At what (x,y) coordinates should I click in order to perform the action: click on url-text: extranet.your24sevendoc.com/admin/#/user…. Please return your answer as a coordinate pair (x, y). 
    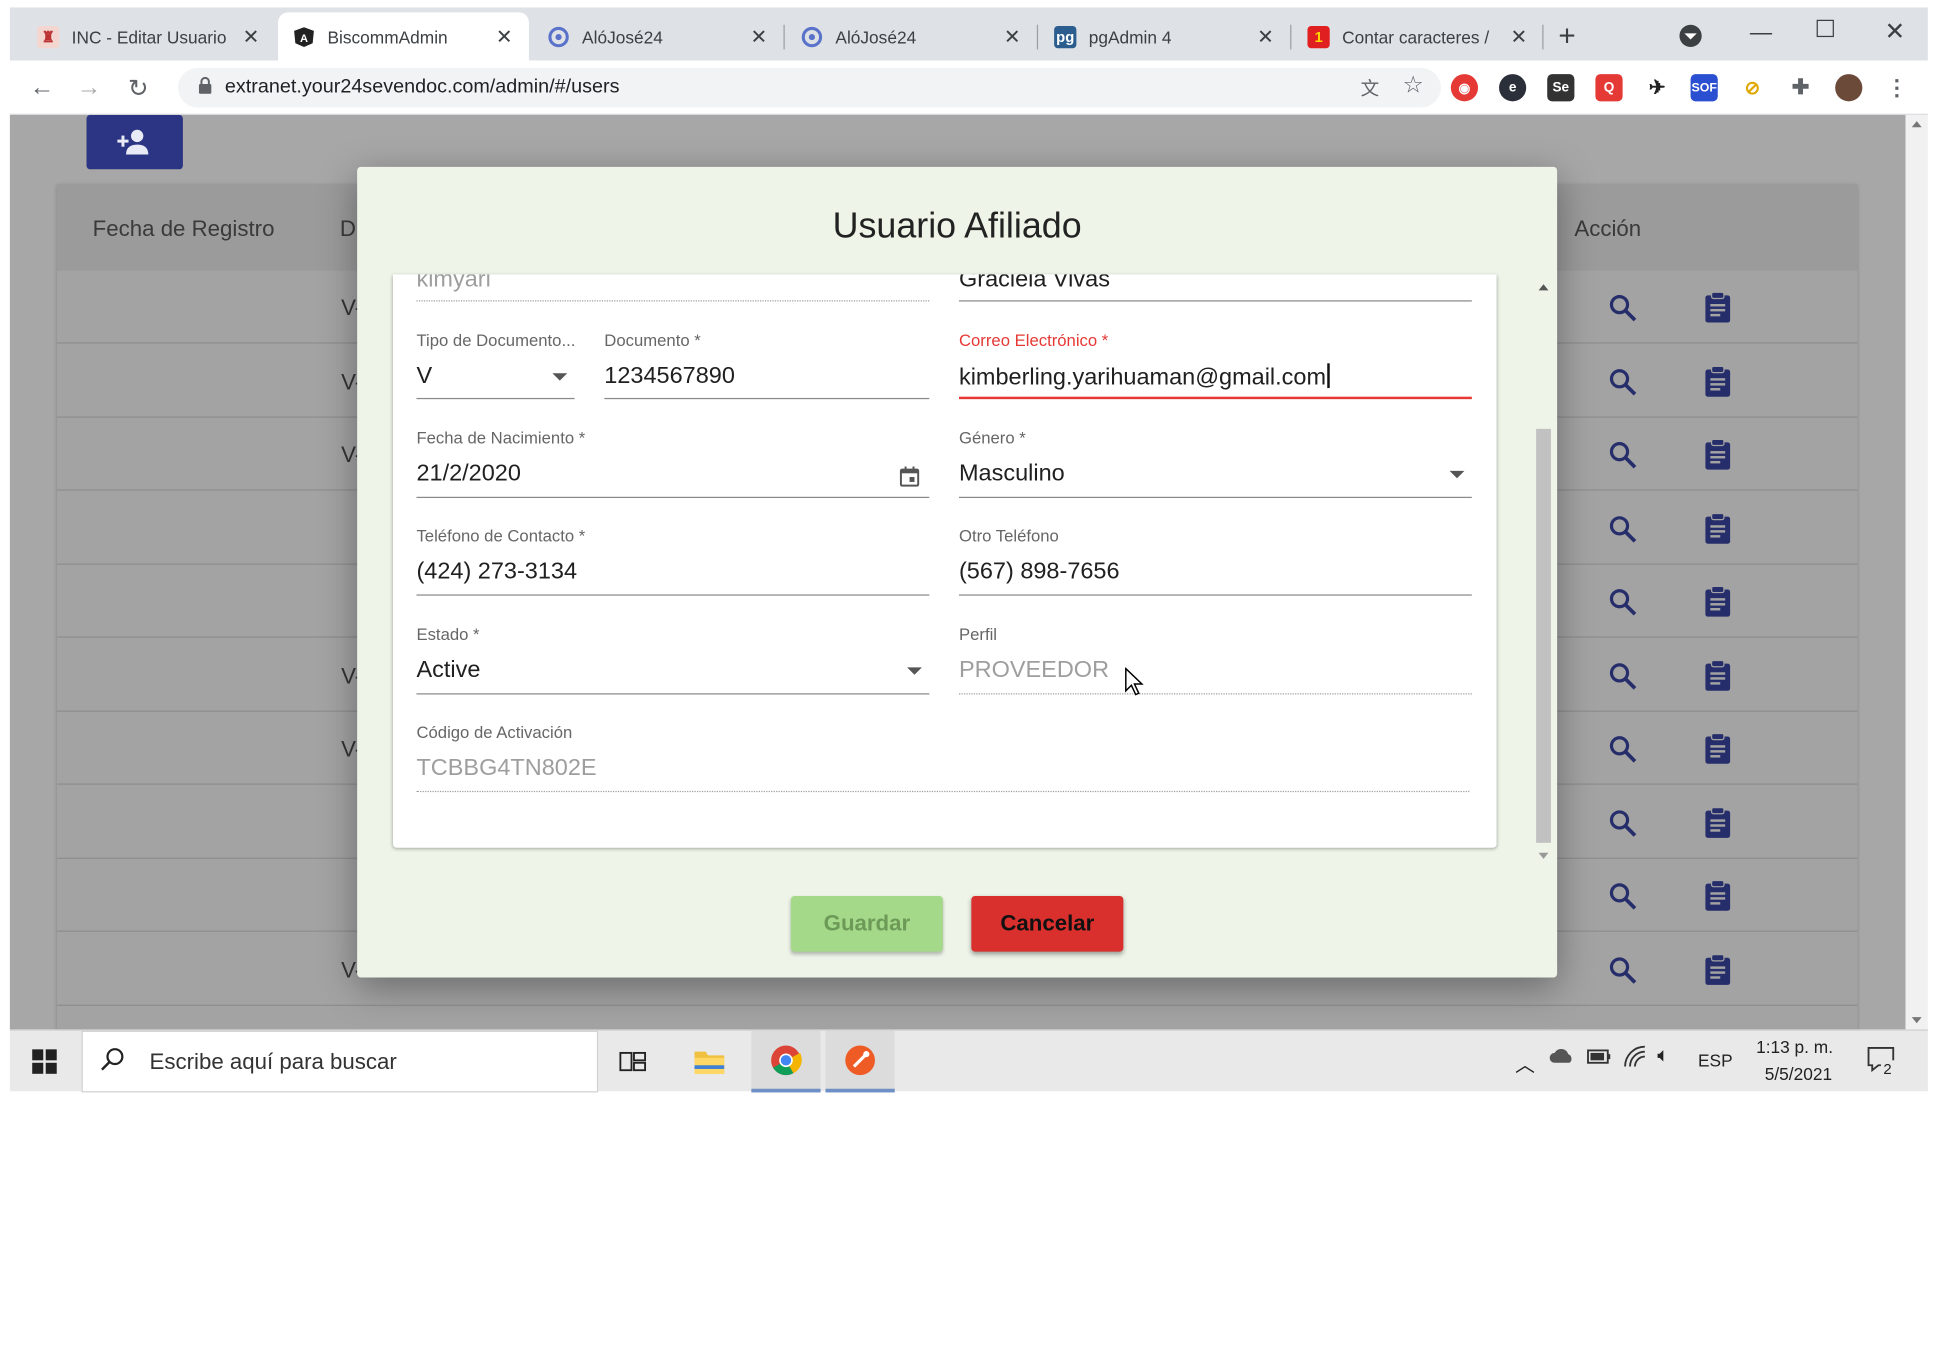
    Looking at the image, I should click on (422, 87).